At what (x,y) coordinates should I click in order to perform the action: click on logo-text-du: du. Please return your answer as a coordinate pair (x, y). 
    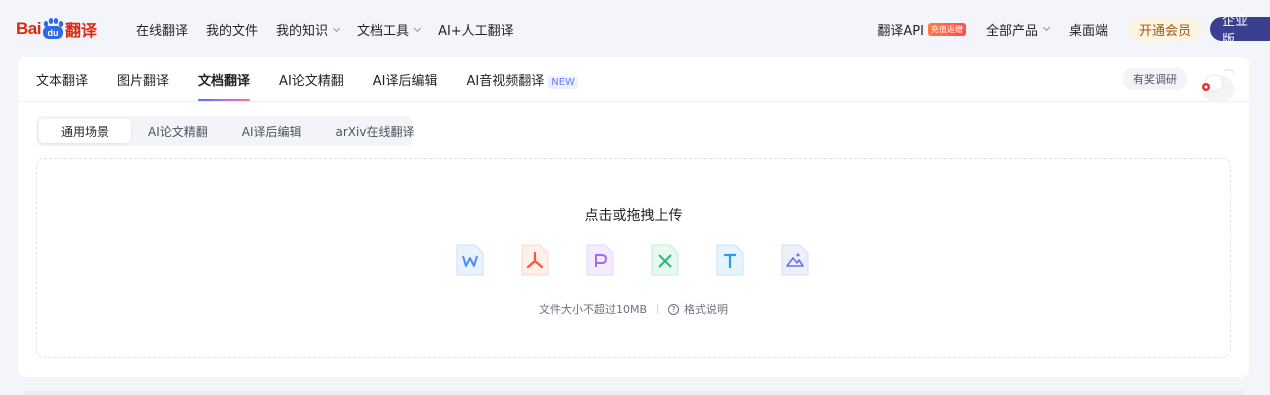
    Looking at the image, I should click on (52, 33).